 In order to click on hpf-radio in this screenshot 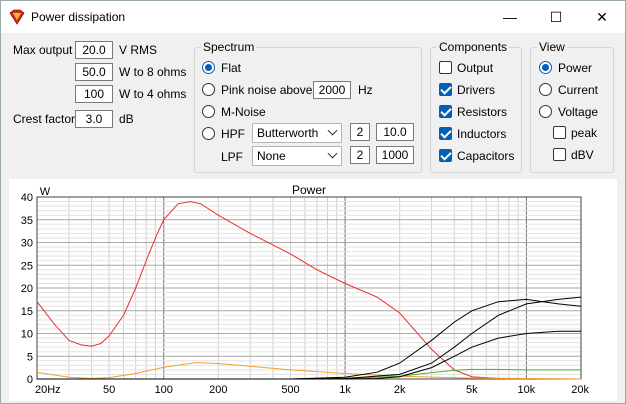, I will do `click(208, 133)`.